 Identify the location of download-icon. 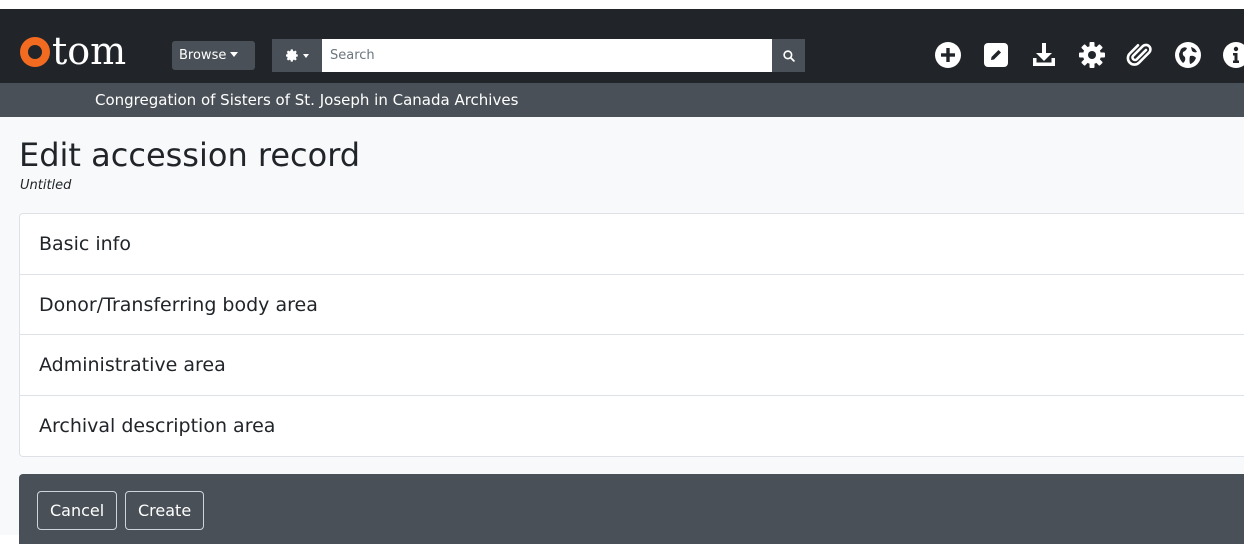
(1044, 55).